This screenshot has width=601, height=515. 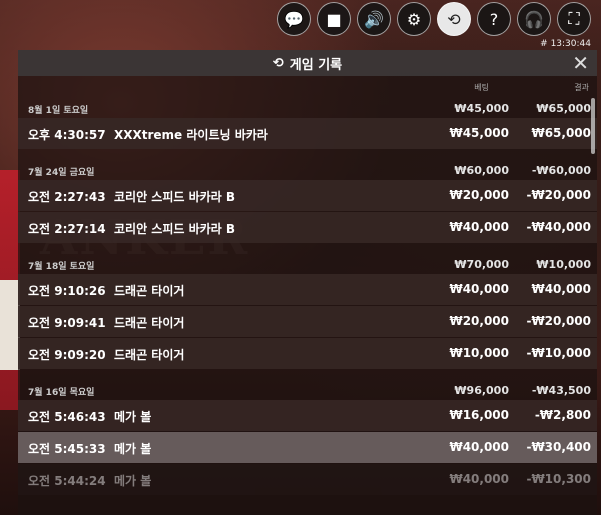 I want to click on fullscreen-icon: ⛶, so click(x=574, y=18).